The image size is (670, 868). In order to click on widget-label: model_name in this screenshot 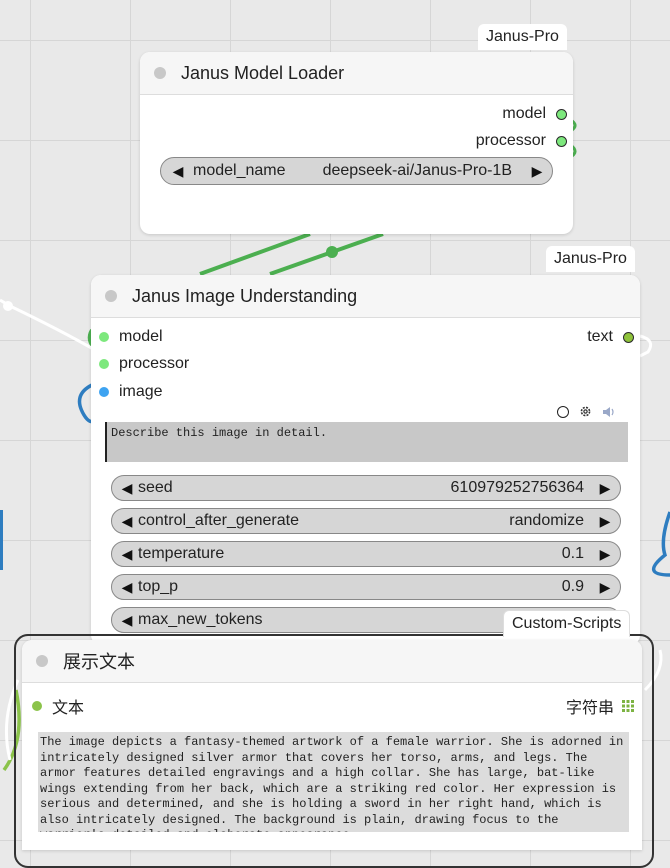, I will do `click(239, 170)`.